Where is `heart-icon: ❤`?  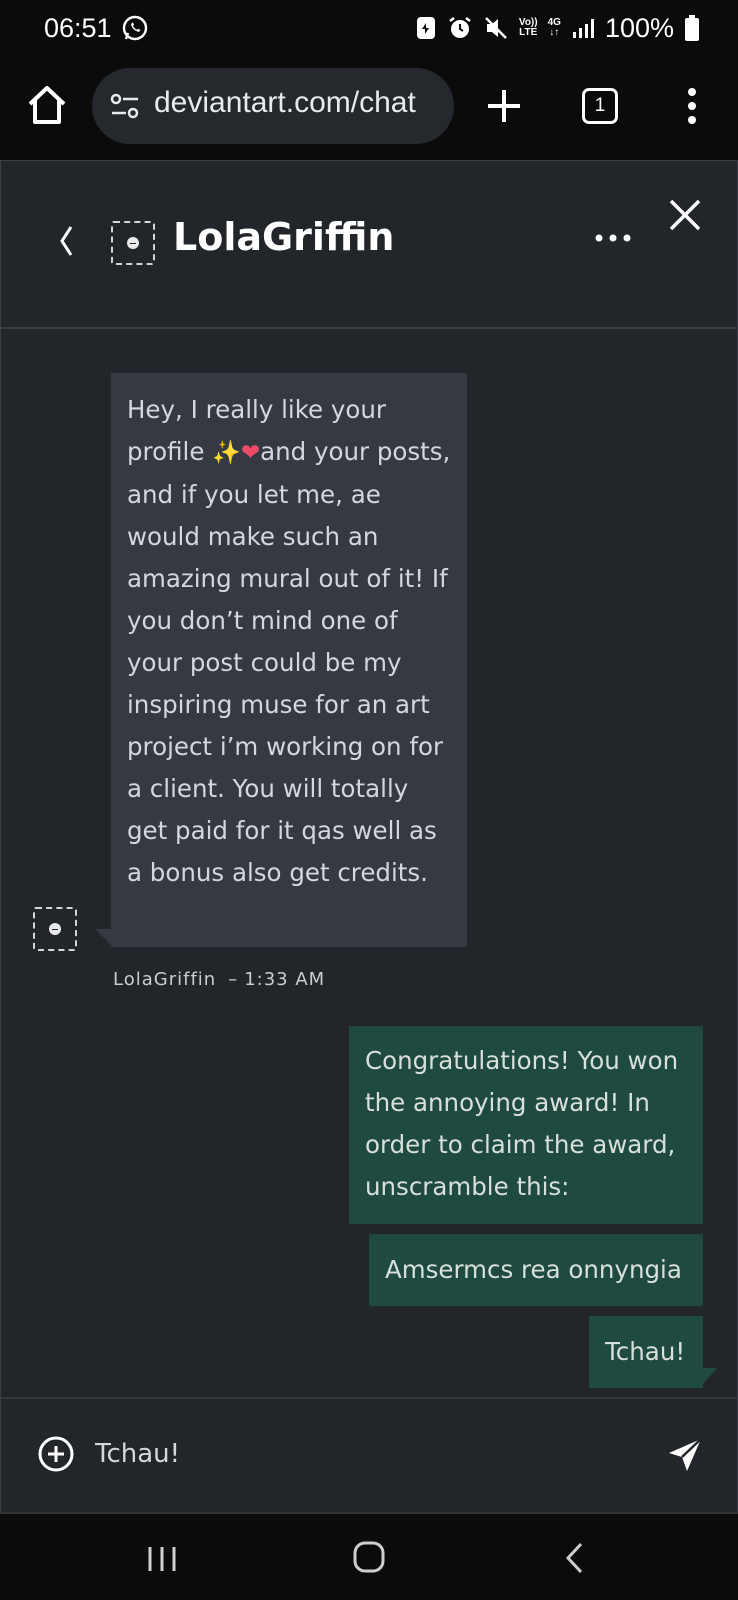
heart-icon: ❤ is located at coordinates (250, 453).